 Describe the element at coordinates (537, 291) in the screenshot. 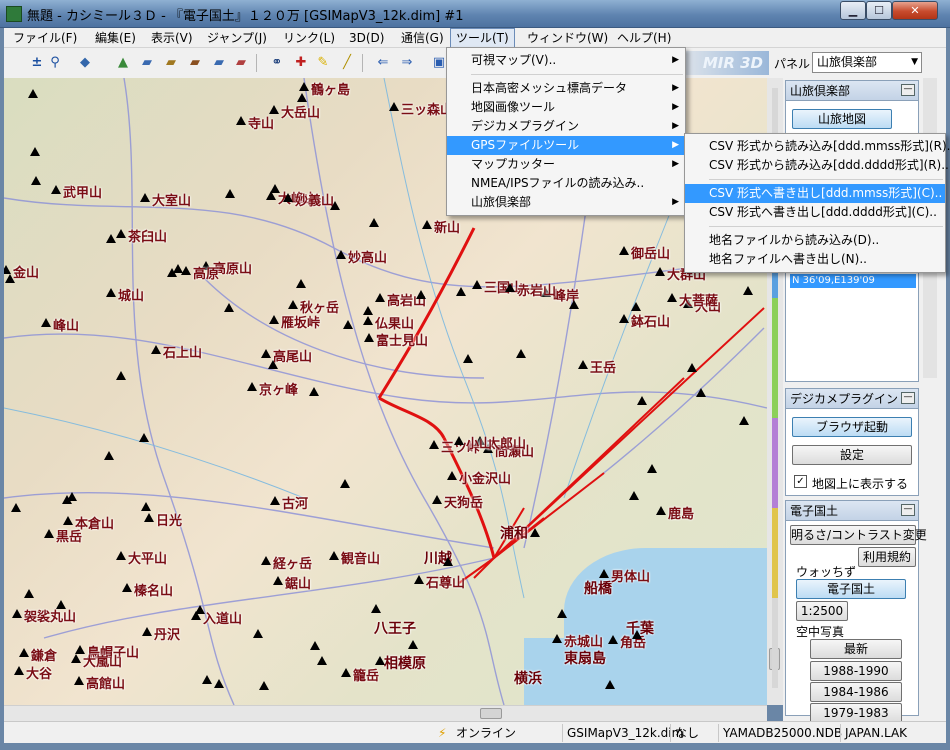

I see `map-place-label: 赤岩山` at that location.